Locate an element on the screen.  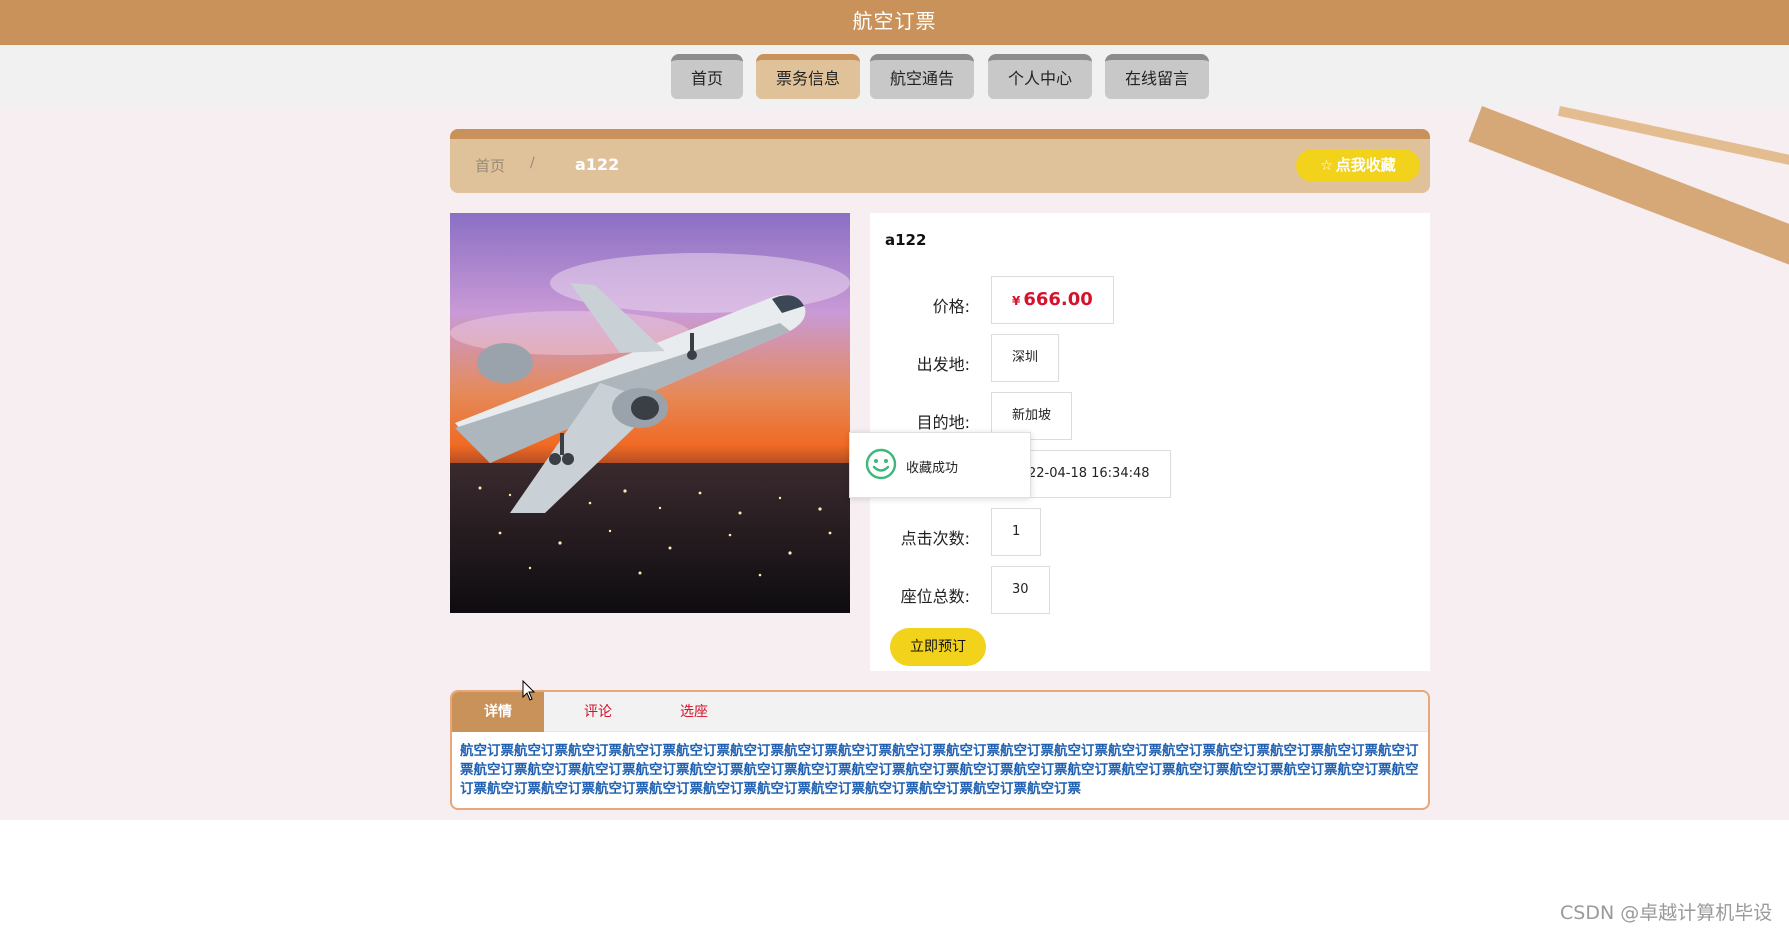
tab-seat-selection: 选座 is located at coordinates (694, 712).